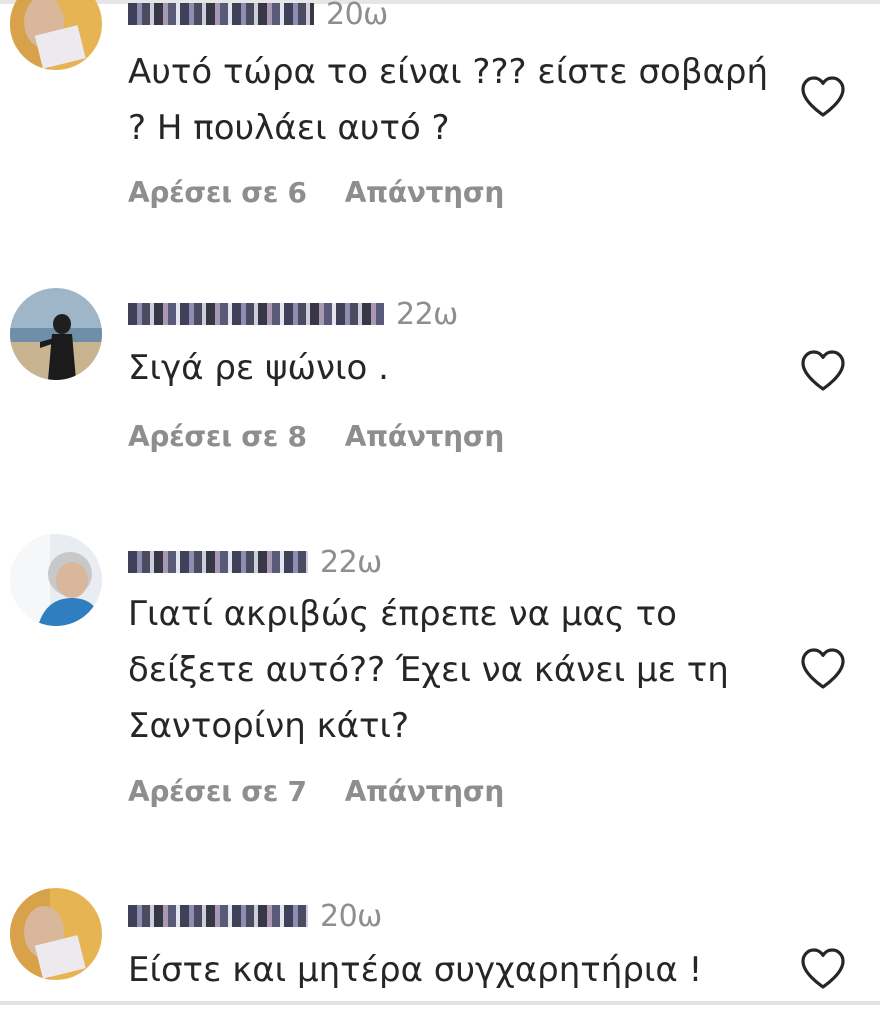 This screenshot has width=880, height=1030. What do you see at coordinates (217, 436) in the screenshot?
I see `like-count: Αρέσει σε 8` at bounding box center [217, 436].